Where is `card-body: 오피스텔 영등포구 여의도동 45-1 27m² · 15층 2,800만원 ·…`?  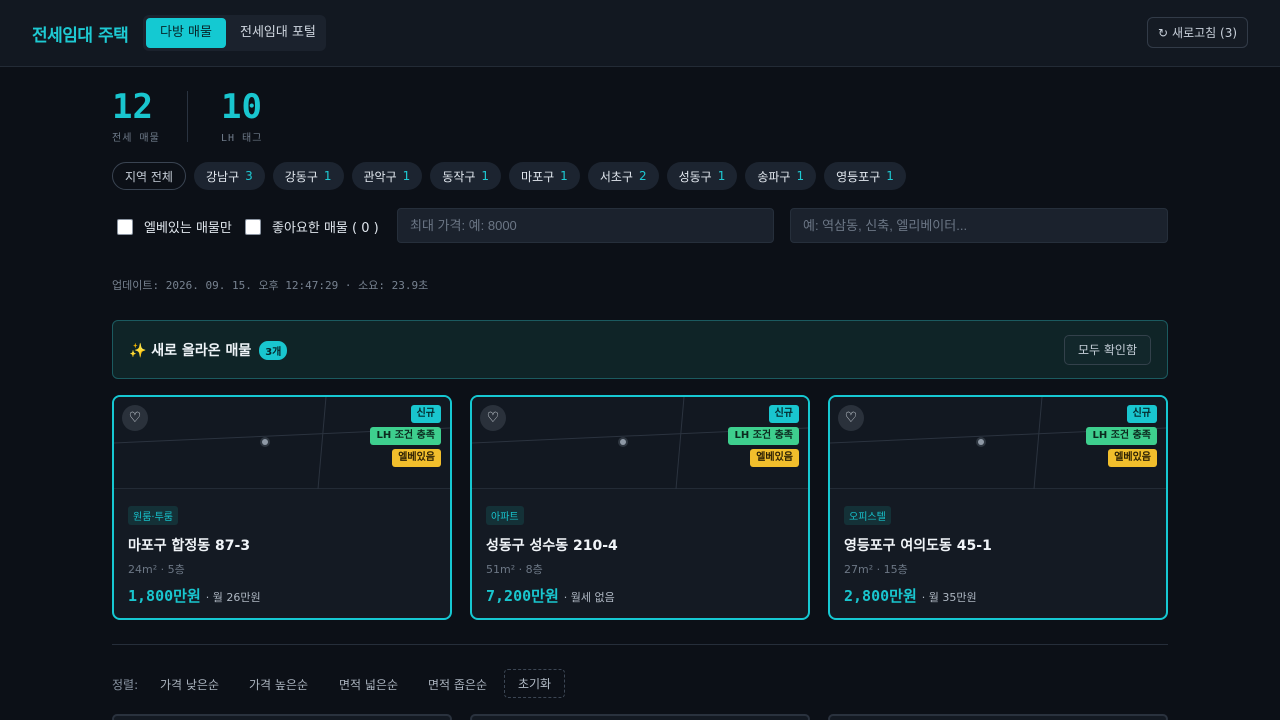 card-body: 오피스텔 영등포구 여의도동 45-1 27m² · 15층 2,800만원 ·… is located at coordinates (918, 555).